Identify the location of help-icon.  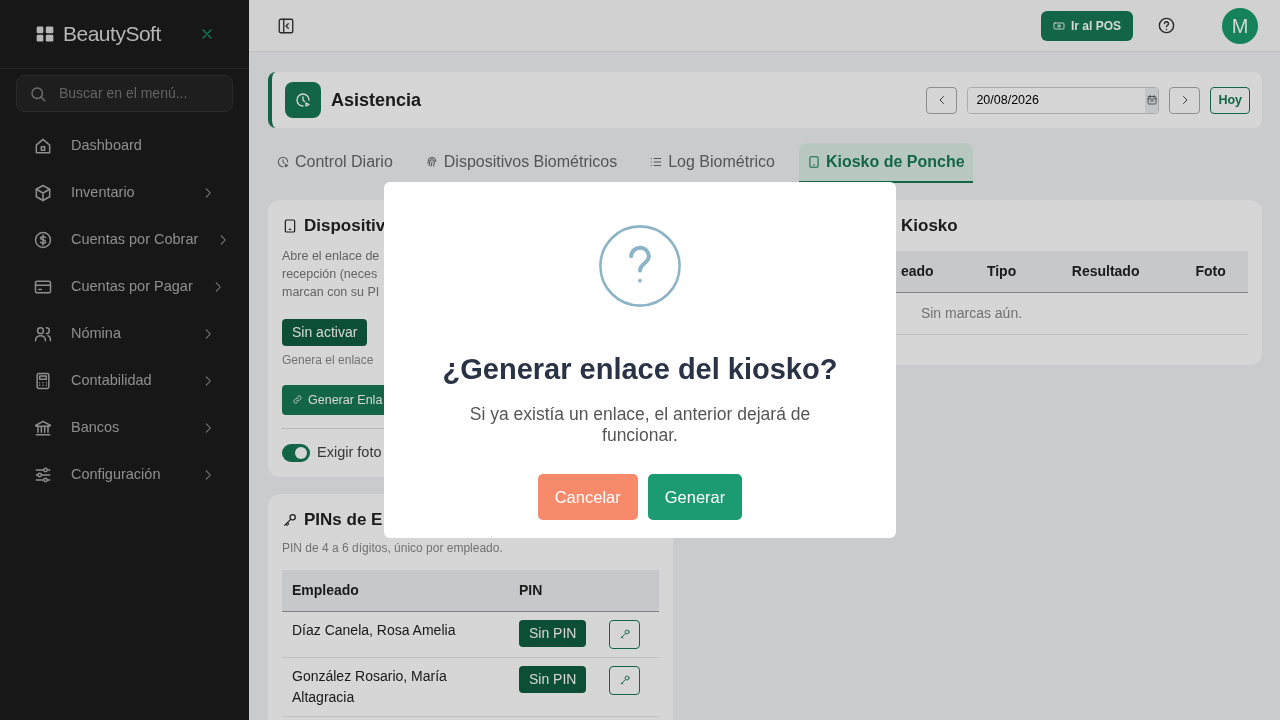
(1166, 25).